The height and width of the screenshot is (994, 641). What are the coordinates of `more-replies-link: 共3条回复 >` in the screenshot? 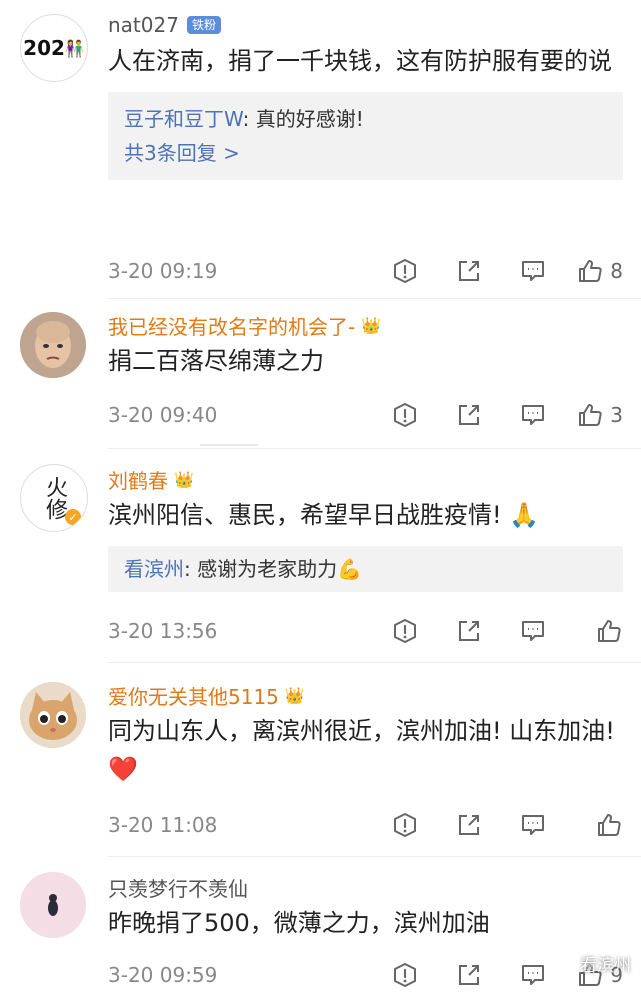 It's located at (365, 153).